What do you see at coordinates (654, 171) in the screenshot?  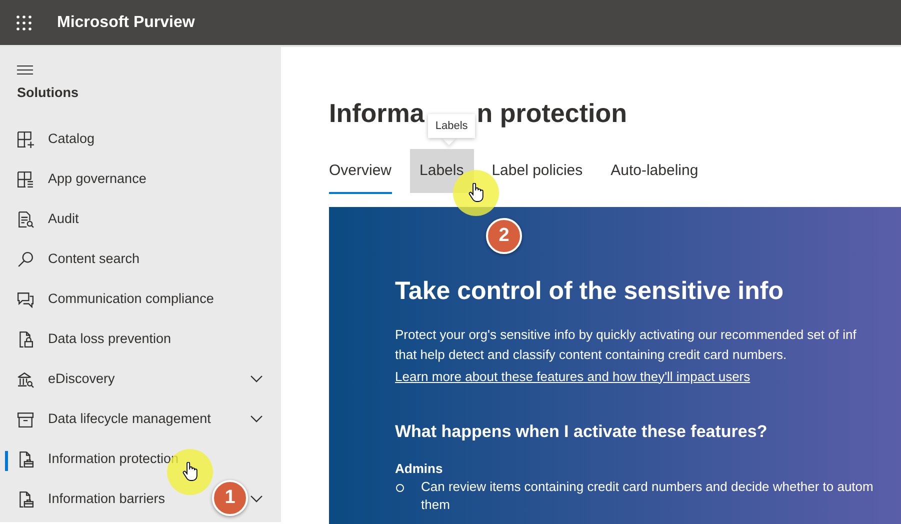 I see `tab: Auto-labeling` at bounding box center [654, 171].